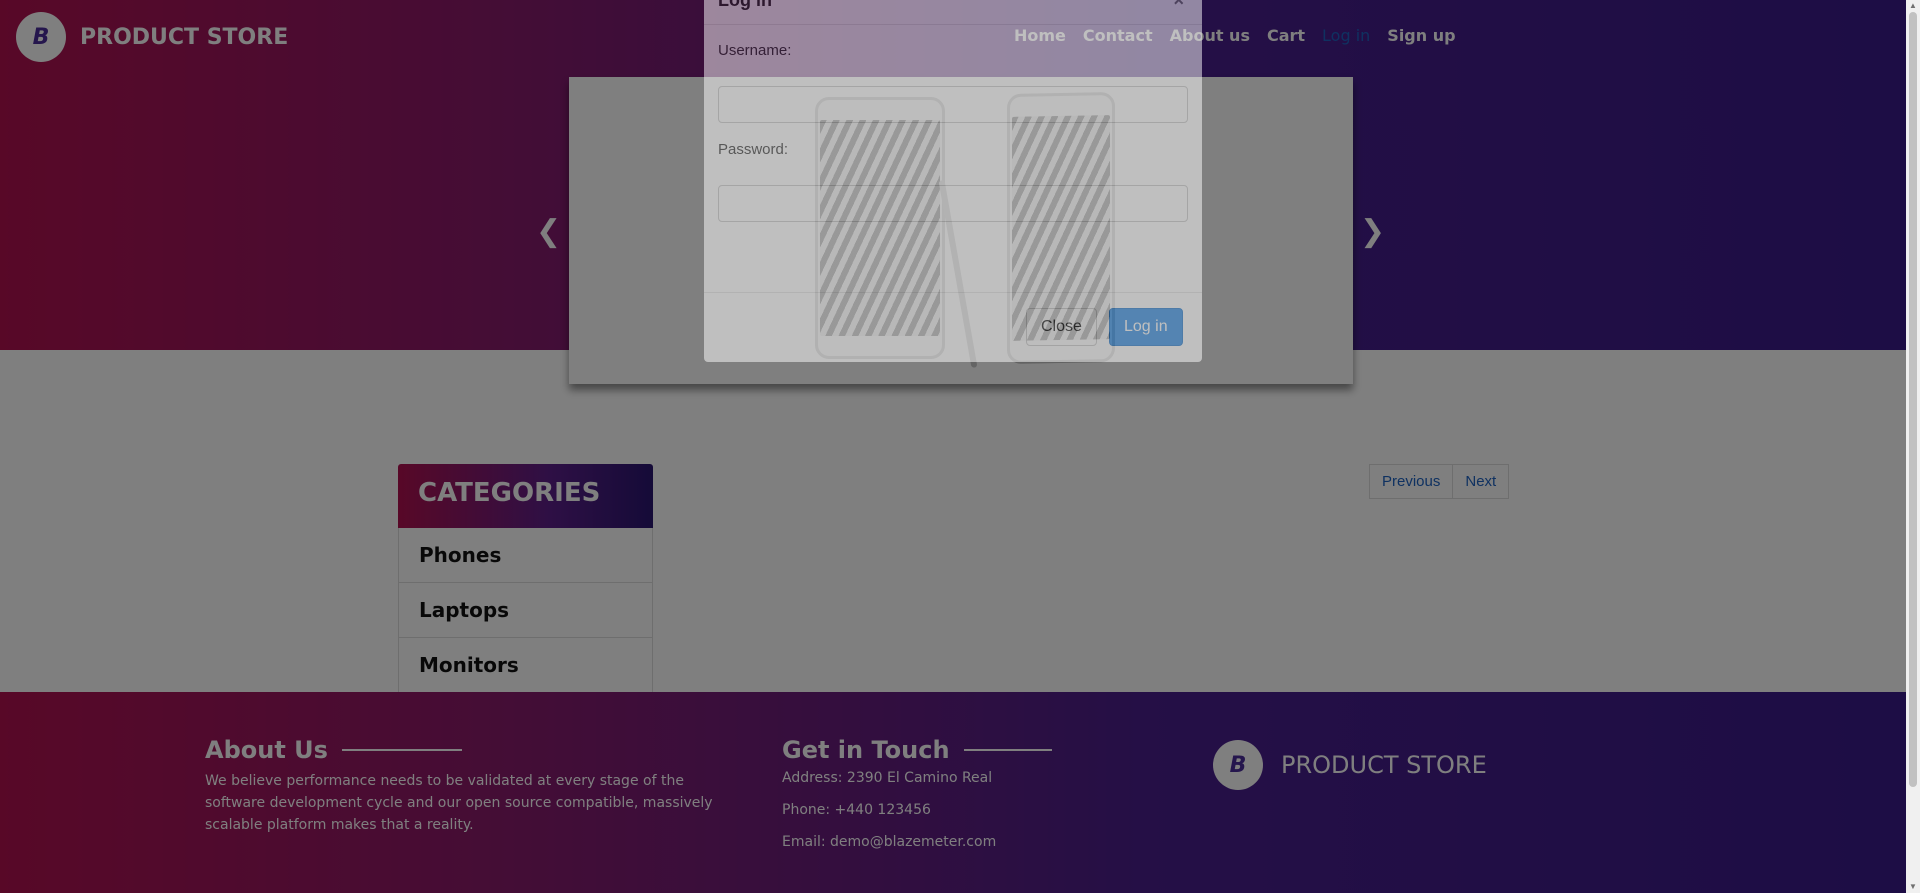 Image resolution: width=1920 pixels, height=893 pixels. Describe the element at coordinates (745, 5) in the screenshot. I see `modal-title: Log in` at that location.